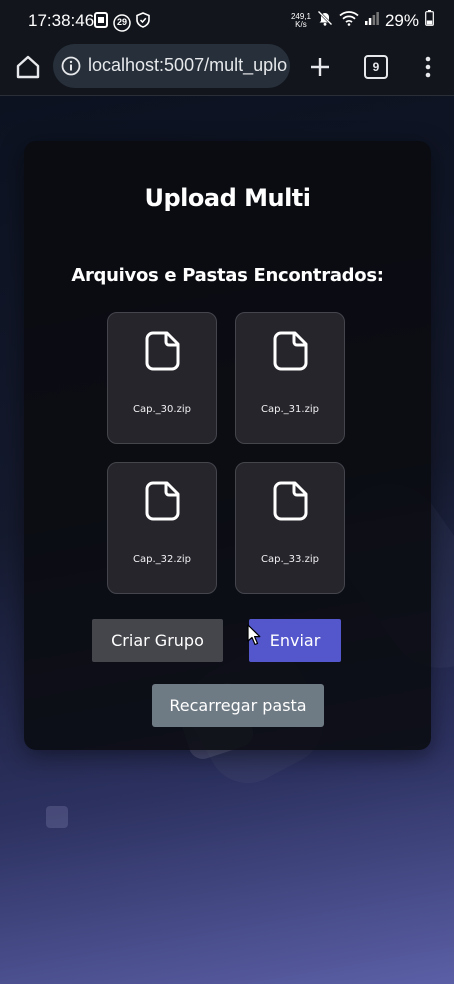 The width and height of the screenshot is (454, 984). Describe the element at coordinates (290, 559) in the screenshot. I see `file-name: Cap._33.zip` at that location.